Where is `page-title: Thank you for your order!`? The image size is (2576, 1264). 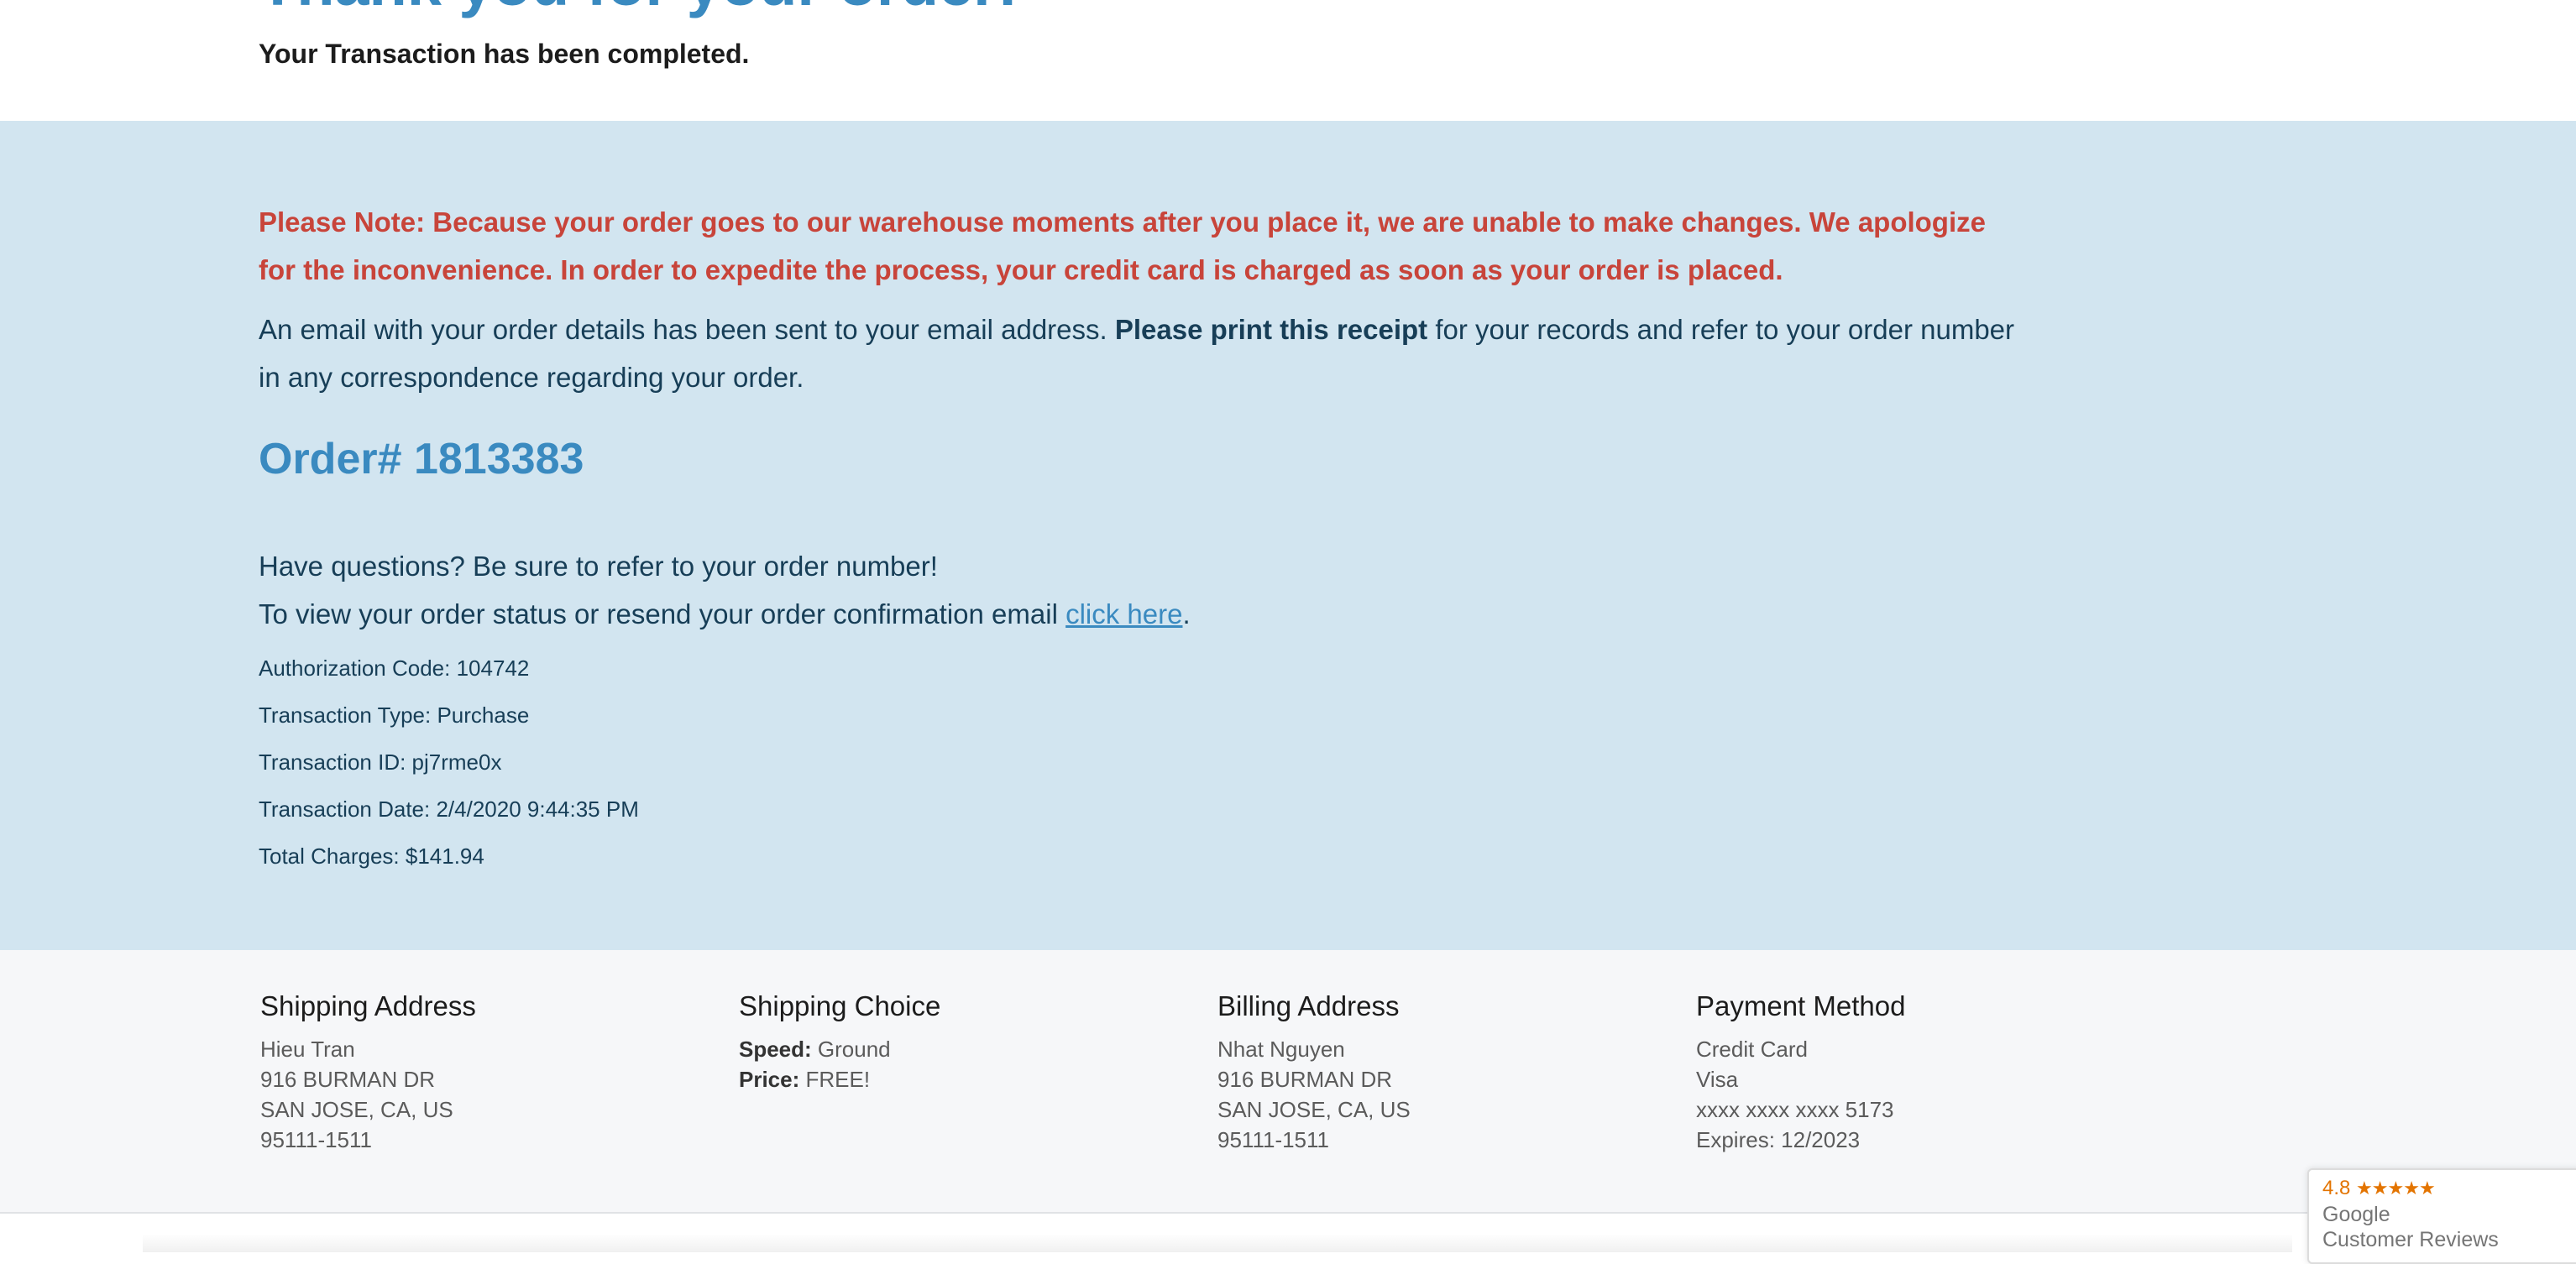 page-title: Thank you for your order! is located at coordinates (639, 11).